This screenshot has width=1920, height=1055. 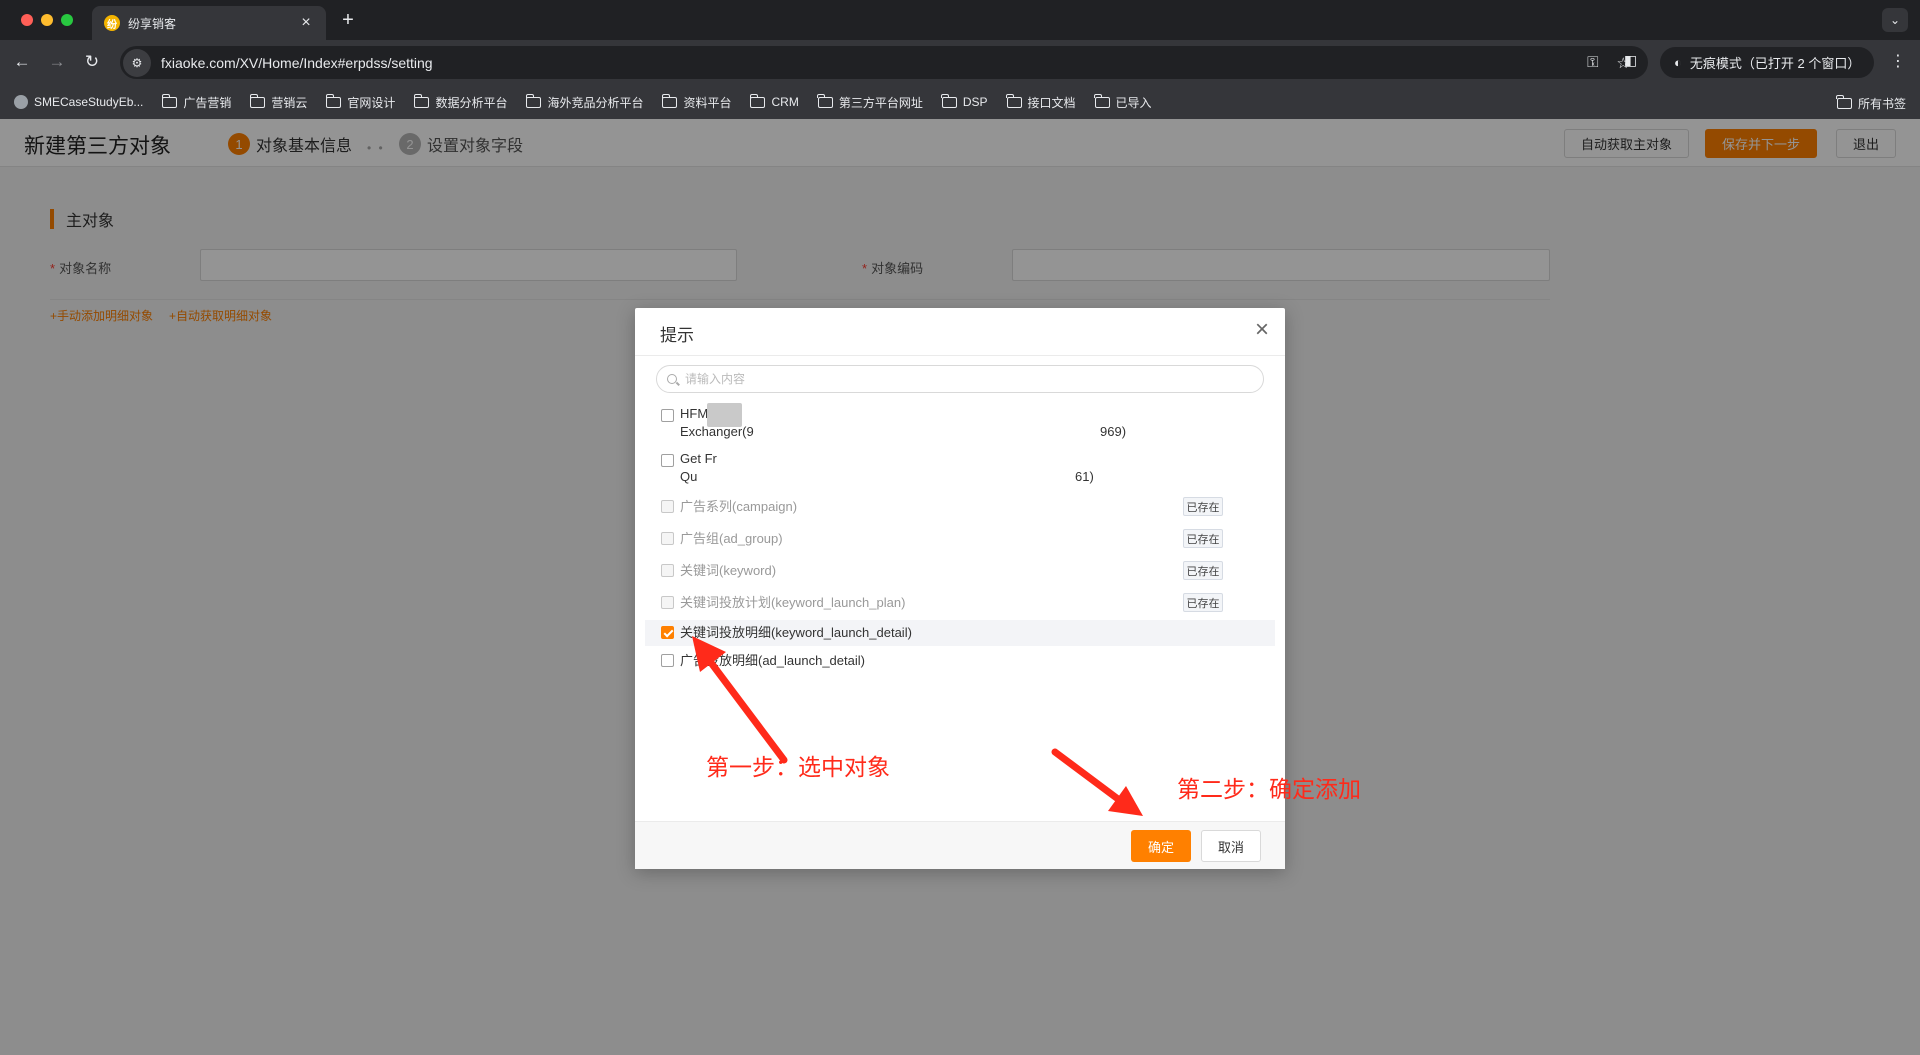 What do you see at coordinates (1895, 20) in the screenshot?
I see `tab-search-chevron-icon: ⌄` at bounding box center [1895, 20].